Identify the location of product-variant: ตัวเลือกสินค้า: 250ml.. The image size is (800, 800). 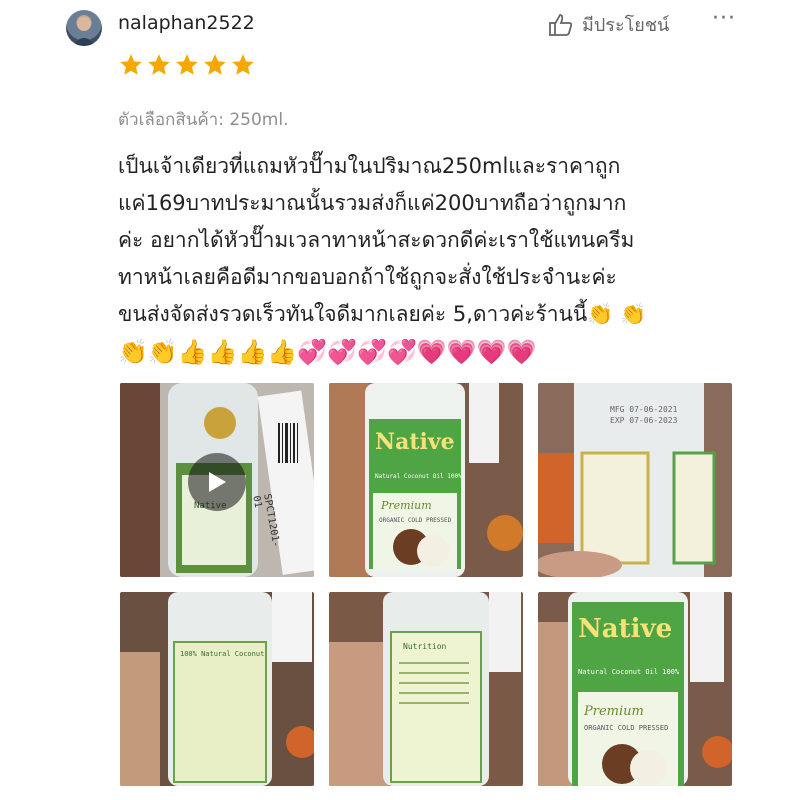
(203, 120).